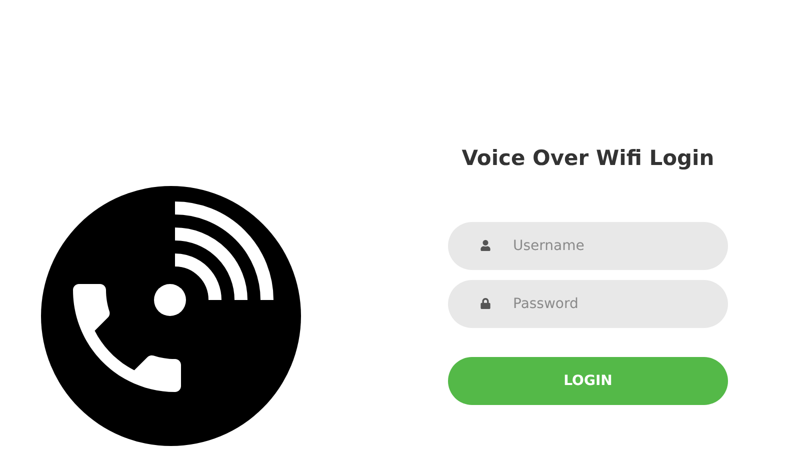 The image size is (800, 450). I want to click on password-field: Password, so click(588, 304).